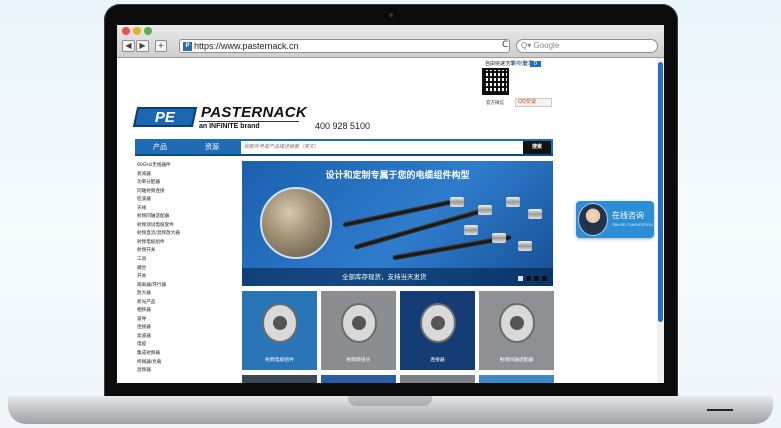  Describe the element at coordinates (187, 251) in the screenshot. I see `sidebar-category-item: 射频开关` at that location.